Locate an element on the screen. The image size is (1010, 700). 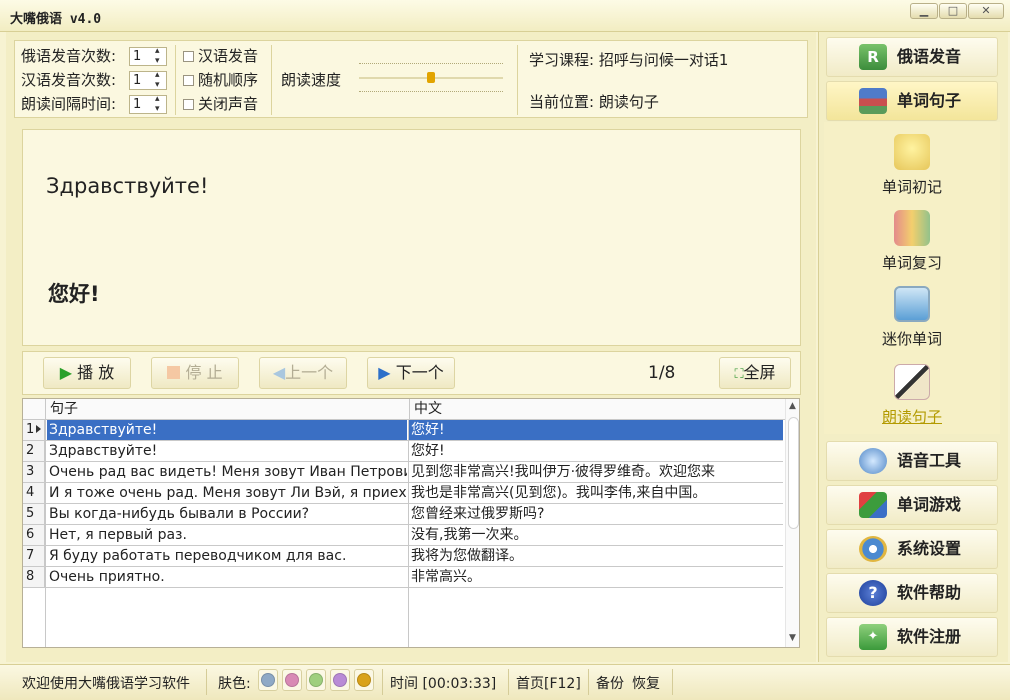
fullscreen-button: ⛶全屏 is located at coordinates (755, 373).